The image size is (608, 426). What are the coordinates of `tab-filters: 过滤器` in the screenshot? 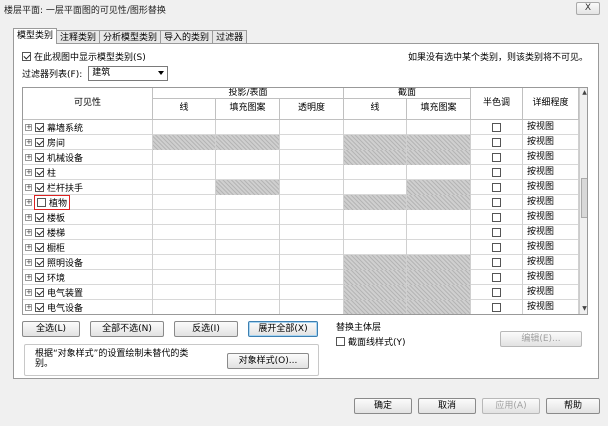 It's located at (230, 37).